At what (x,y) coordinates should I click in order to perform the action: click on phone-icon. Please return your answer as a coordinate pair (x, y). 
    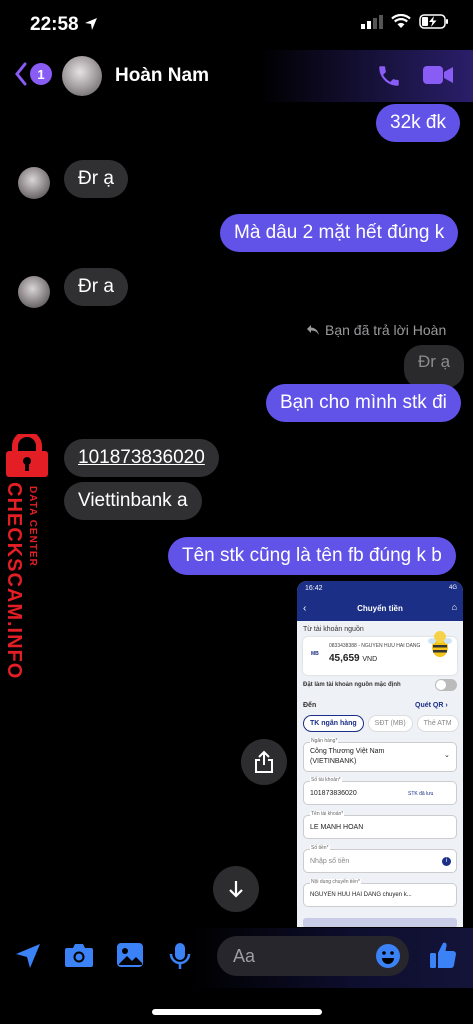
    Looking at the image, I should click on (389, 76).